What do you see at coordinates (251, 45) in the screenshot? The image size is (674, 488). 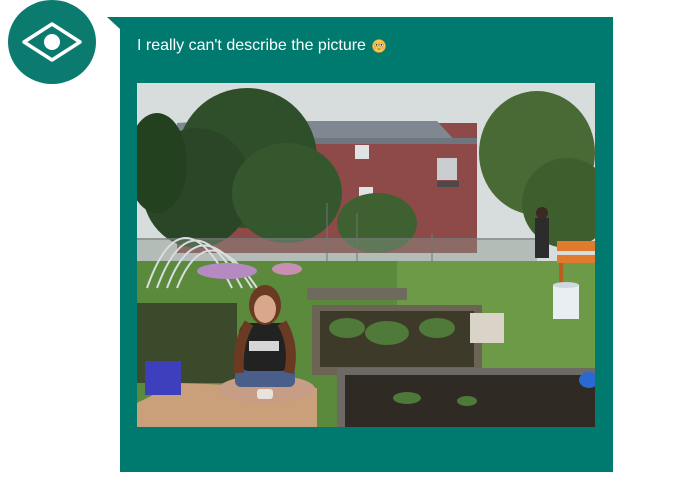 I see `message-text: I really can't describe the picture` at bounding box center [251, 45].